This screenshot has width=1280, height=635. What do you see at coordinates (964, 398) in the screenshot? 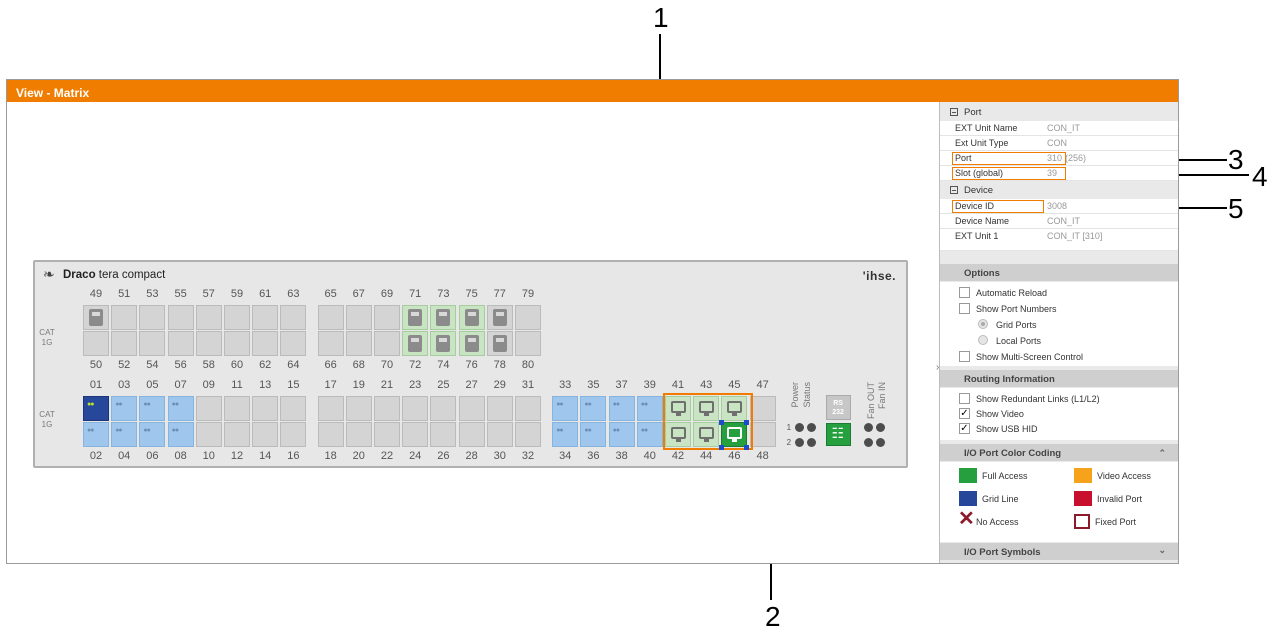
I see `redundant-links-checkbox` at bounding box center [964, 398].